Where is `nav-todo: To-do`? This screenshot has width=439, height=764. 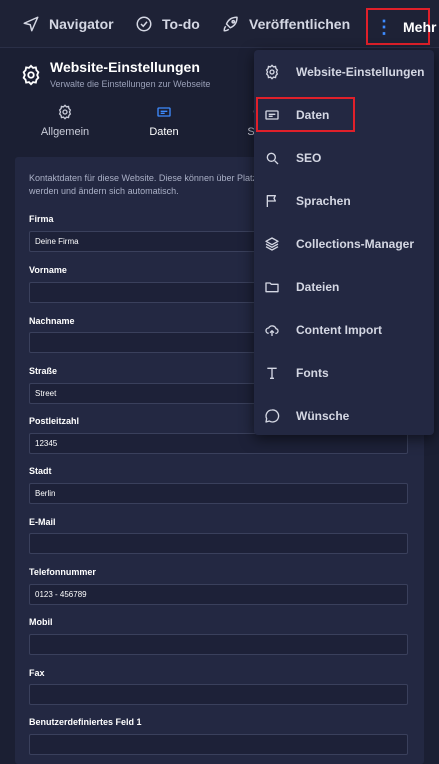 nav-todo: To-do is located at coordinates (167, 24).